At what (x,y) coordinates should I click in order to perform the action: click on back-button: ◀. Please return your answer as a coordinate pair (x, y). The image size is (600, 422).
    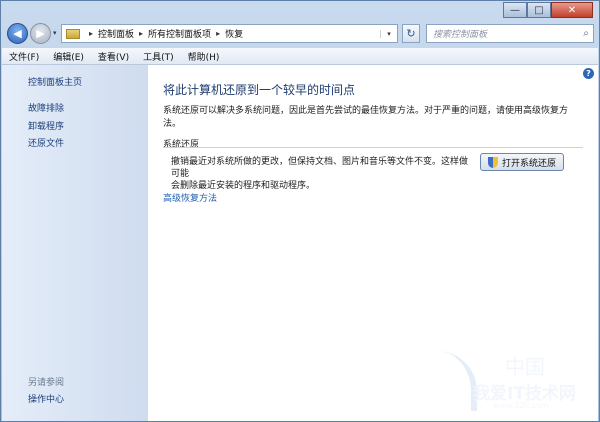
    Looking at the image, I should click on (17, 33).